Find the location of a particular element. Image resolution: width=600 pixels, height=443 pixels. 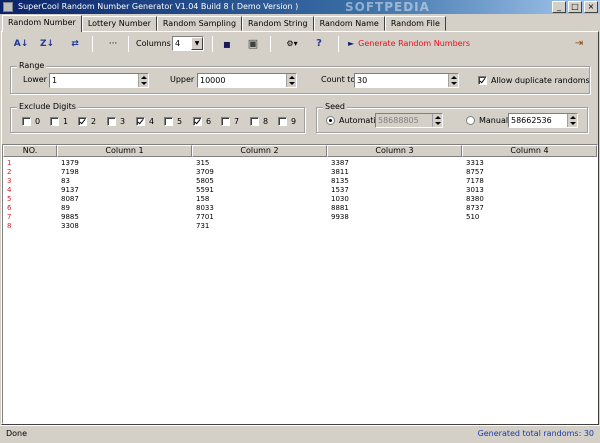

tab-random-sampling: Random Sampling is located at coordinates (199, 23).